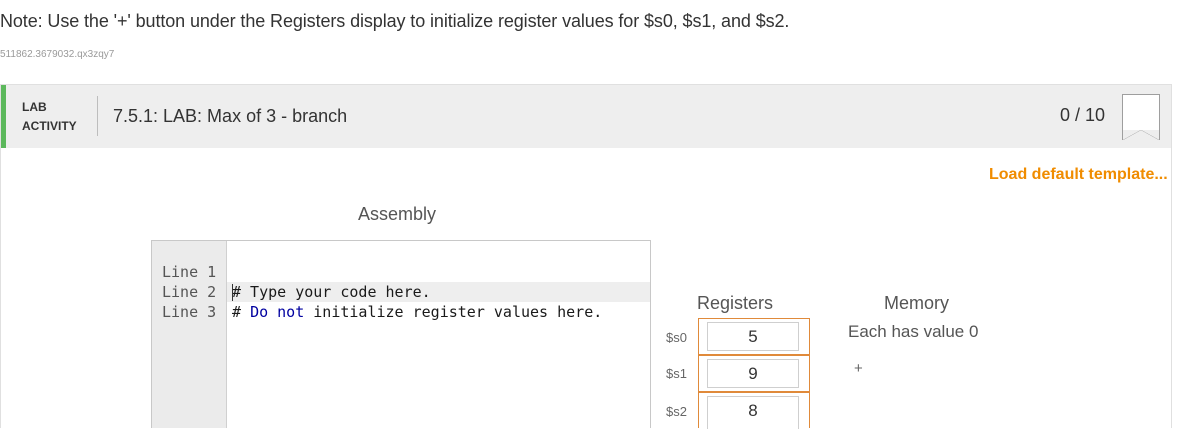  What do you see at coordinates (189, 312) in the screenshot?
I see `line-number: Line 3` at bounding box center [189, 312].